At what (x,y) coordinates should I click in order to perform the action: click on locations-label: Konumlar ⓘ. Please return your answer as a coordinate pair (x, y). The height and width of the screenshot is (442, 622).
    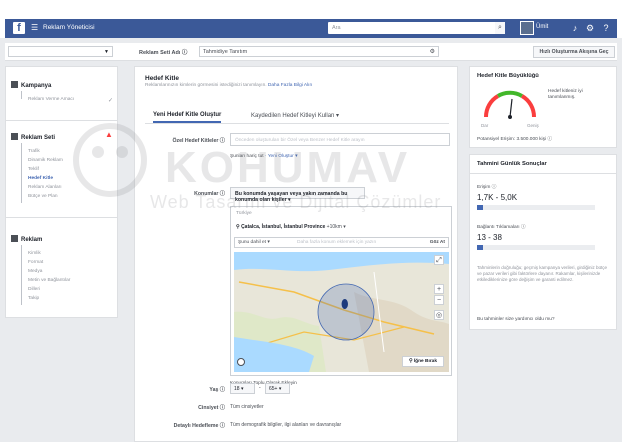
    Looking at the image, I should click on (209, 194).